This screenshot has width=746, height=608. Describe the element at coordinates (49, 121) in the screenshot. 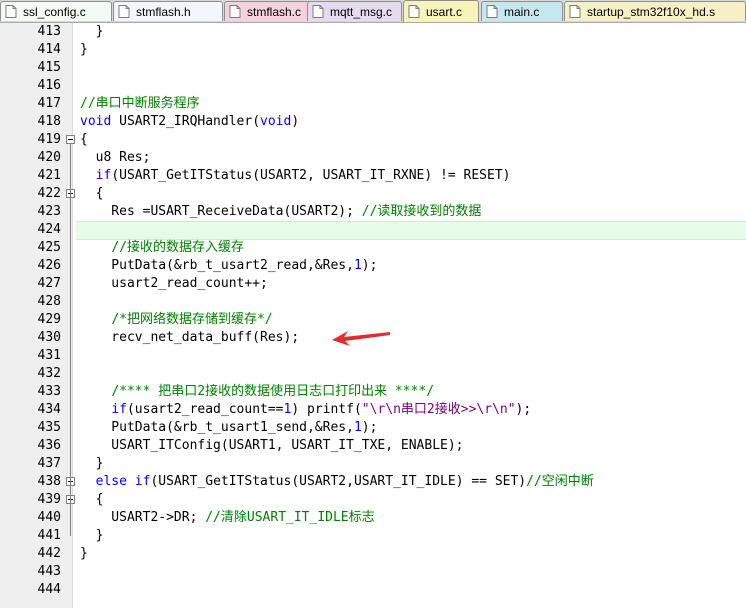

I see `line-number: 418` at that location.